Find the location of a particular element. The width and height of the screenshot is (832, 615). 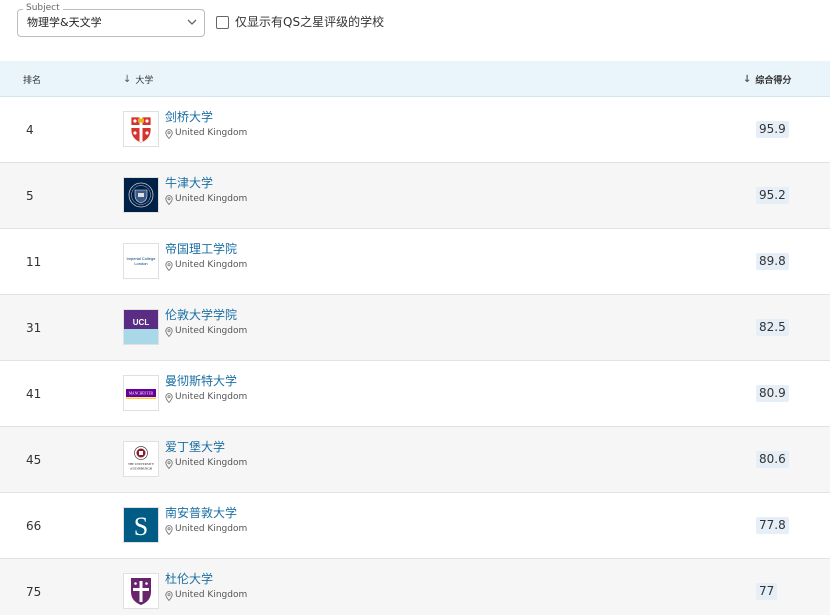

column-header-score-label: 综合得分 is located at coordinates (773, 81).